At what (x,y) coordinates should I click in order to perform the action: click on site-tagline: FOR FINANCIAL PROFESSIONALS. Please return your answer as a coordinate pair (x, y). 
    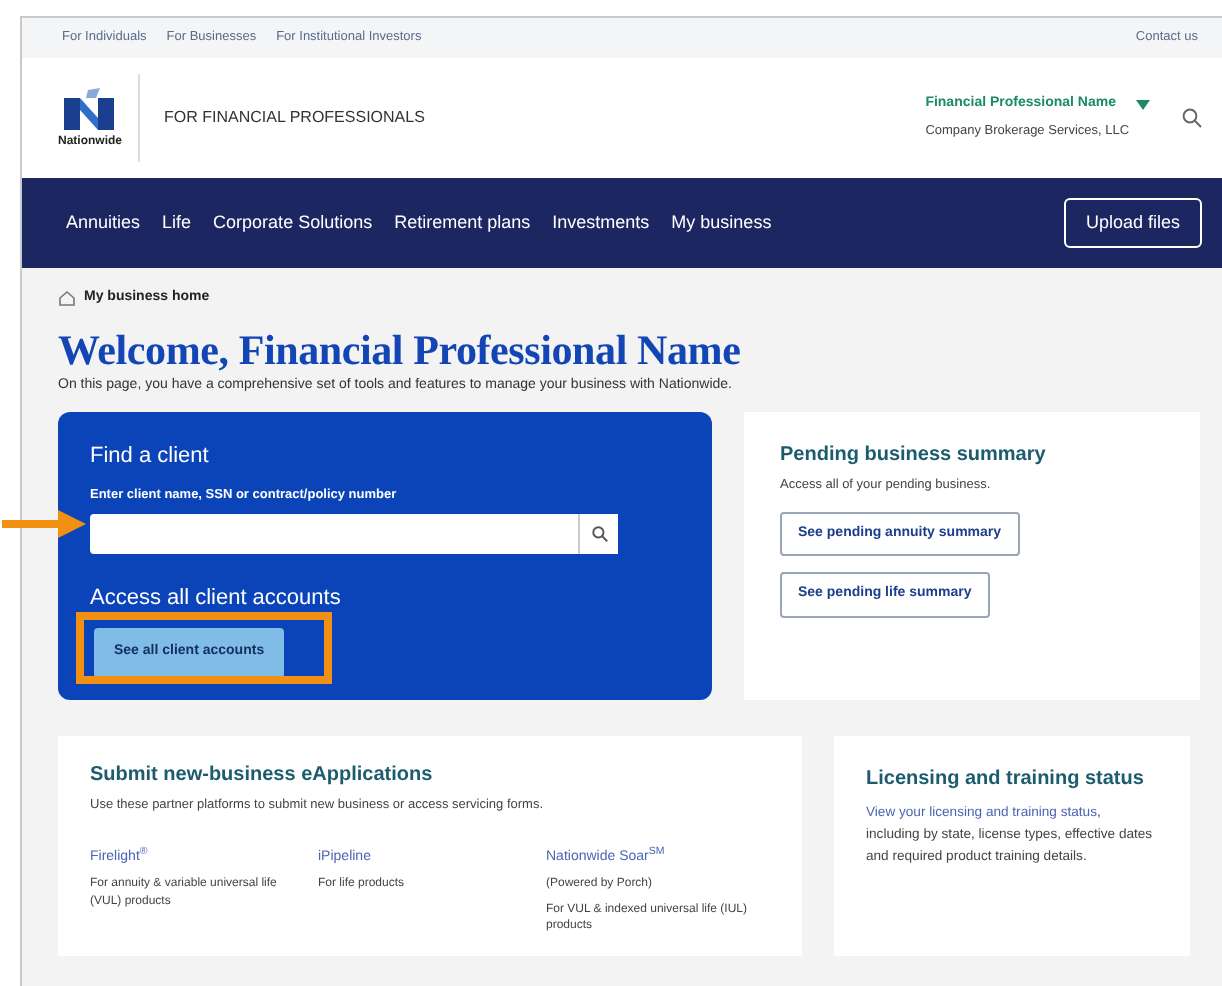
    Looking at the image, I should click on (294, 118).